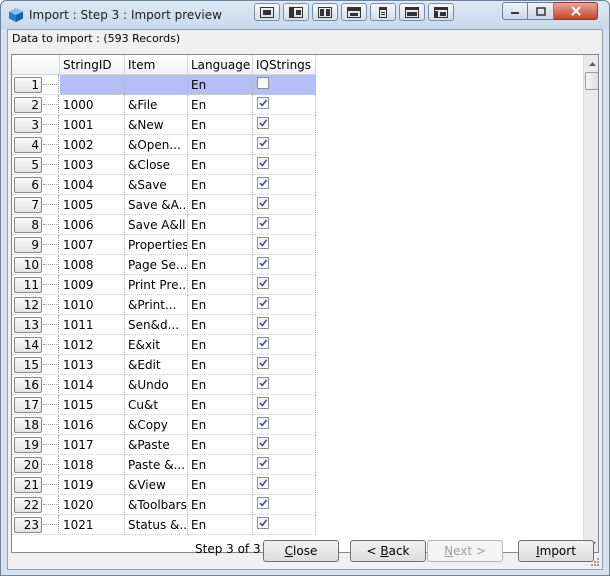 The width and height of the screenshot is (610, 576). Describe the element at coordinates (28, 185) in the screenshot. I see `row-number: 6` at that location.